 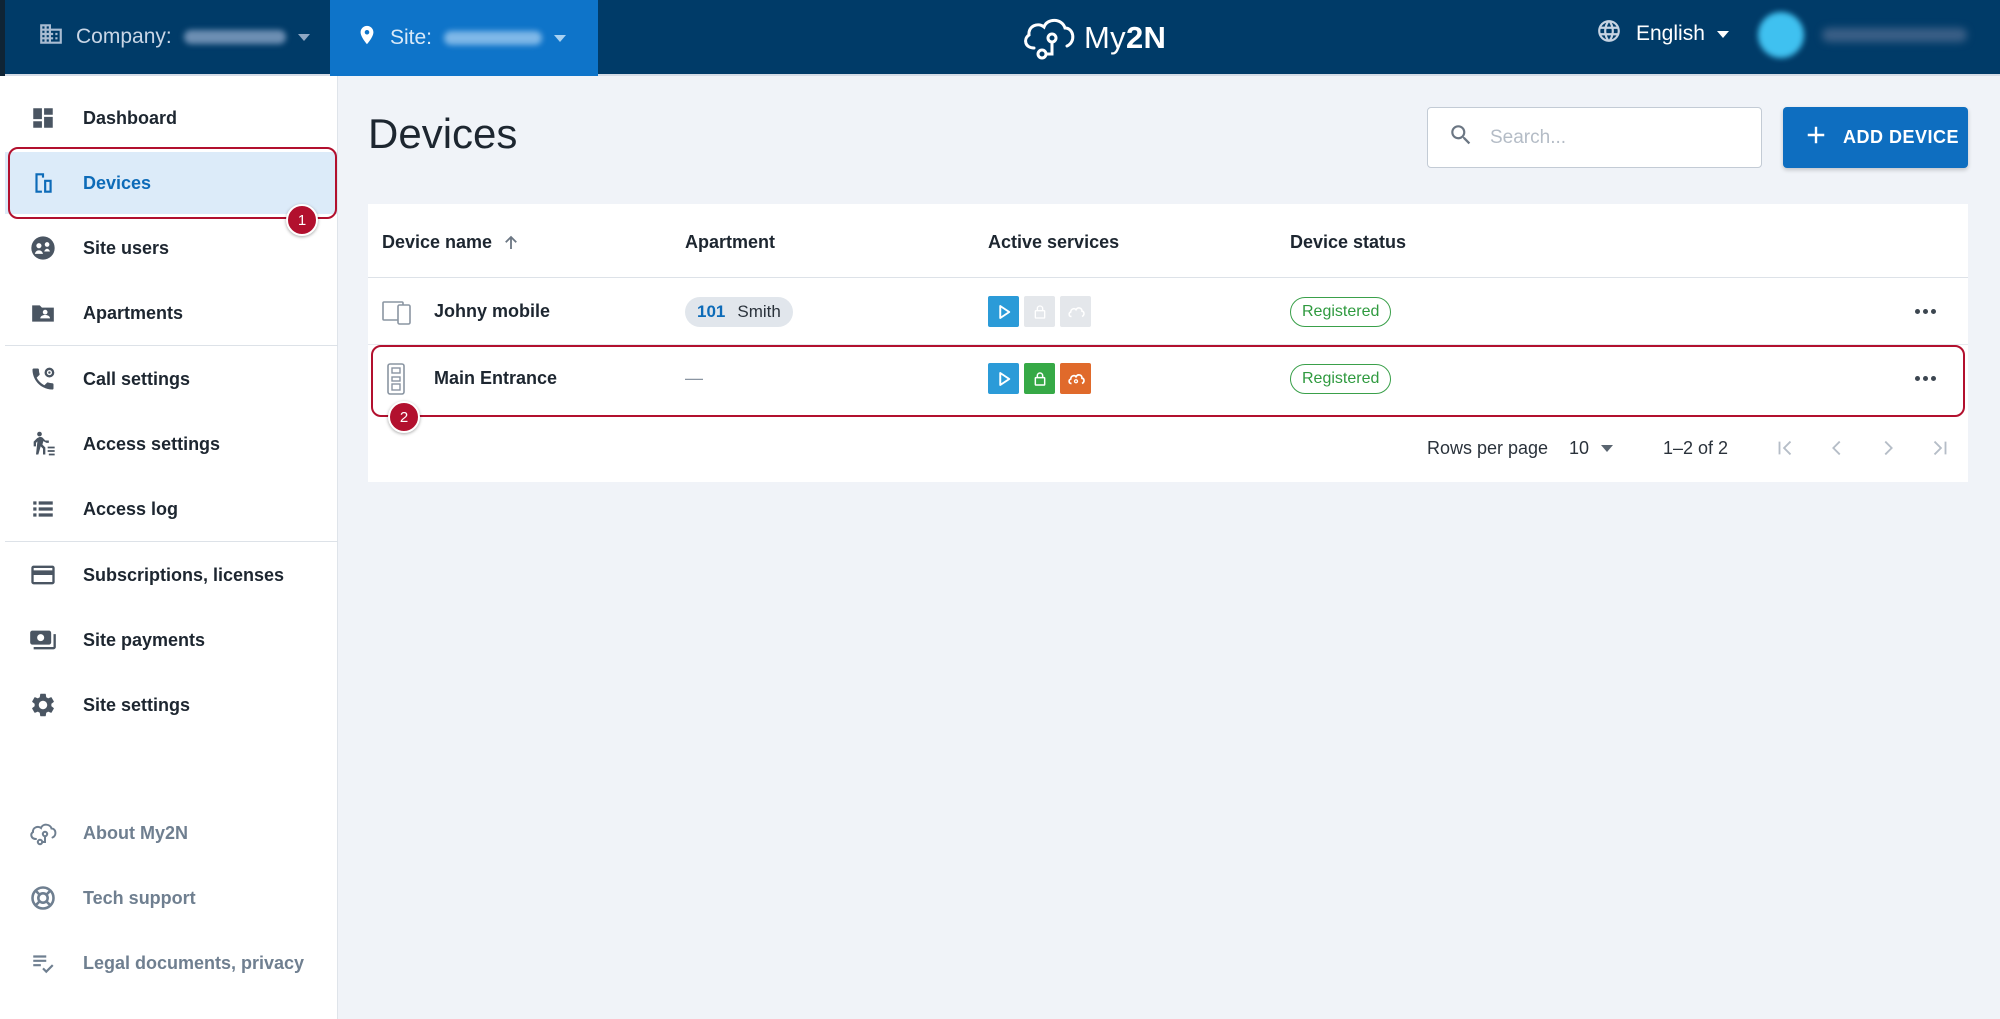 I want to click on language-label: English, so click(x=1670, y=33).